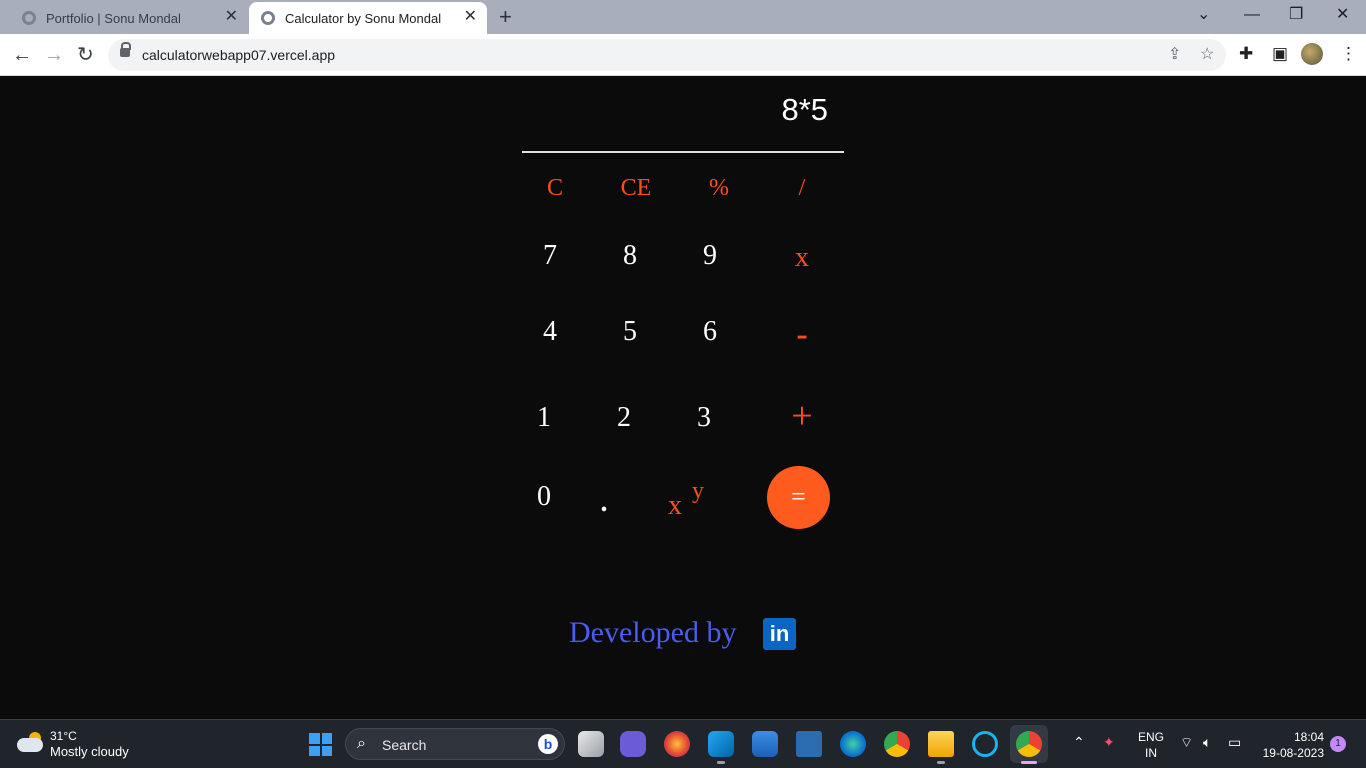 This screenshot has height=768, width=1366. What do you see at coordinates (802, 416) in the screenshot?
I see `add-button: +` at bounding box center [802, 416].